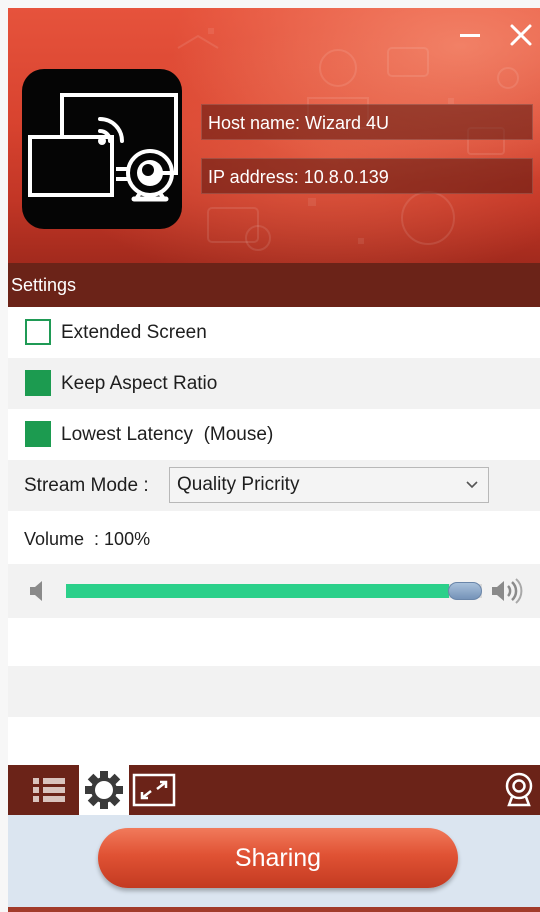 The height and width of the screenshot is (912, 540). What do you see at coordinates (367, 176) in the screenshot?
I see `ip-address-field: IP address: 10.8.0.139` at bounding box center [367, 176].